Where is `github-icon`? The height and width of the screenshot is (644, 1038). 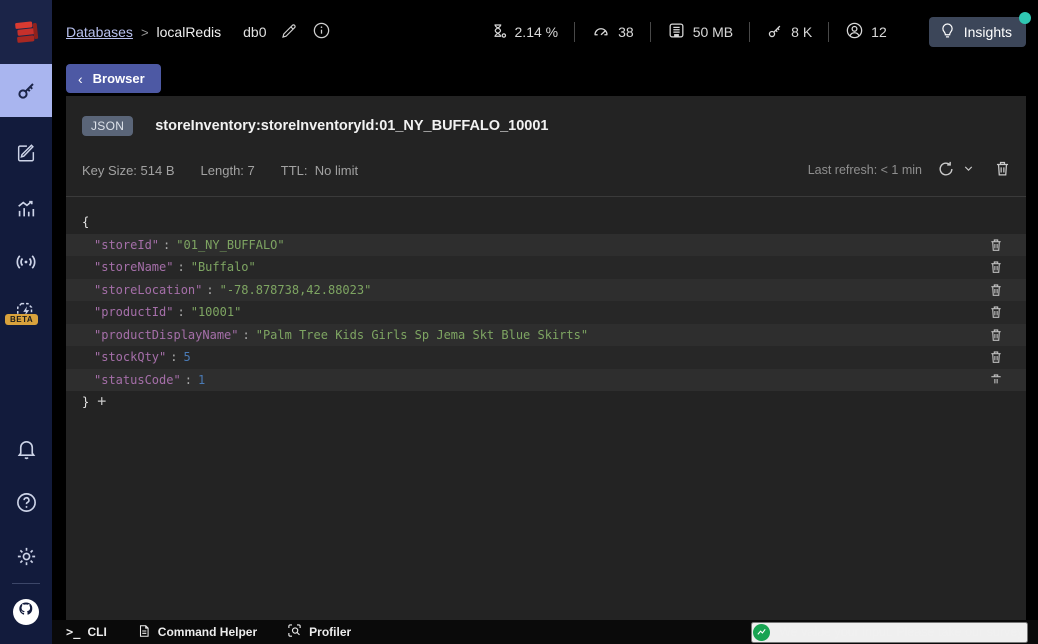 github-icon is located at coordinates (26, 612).